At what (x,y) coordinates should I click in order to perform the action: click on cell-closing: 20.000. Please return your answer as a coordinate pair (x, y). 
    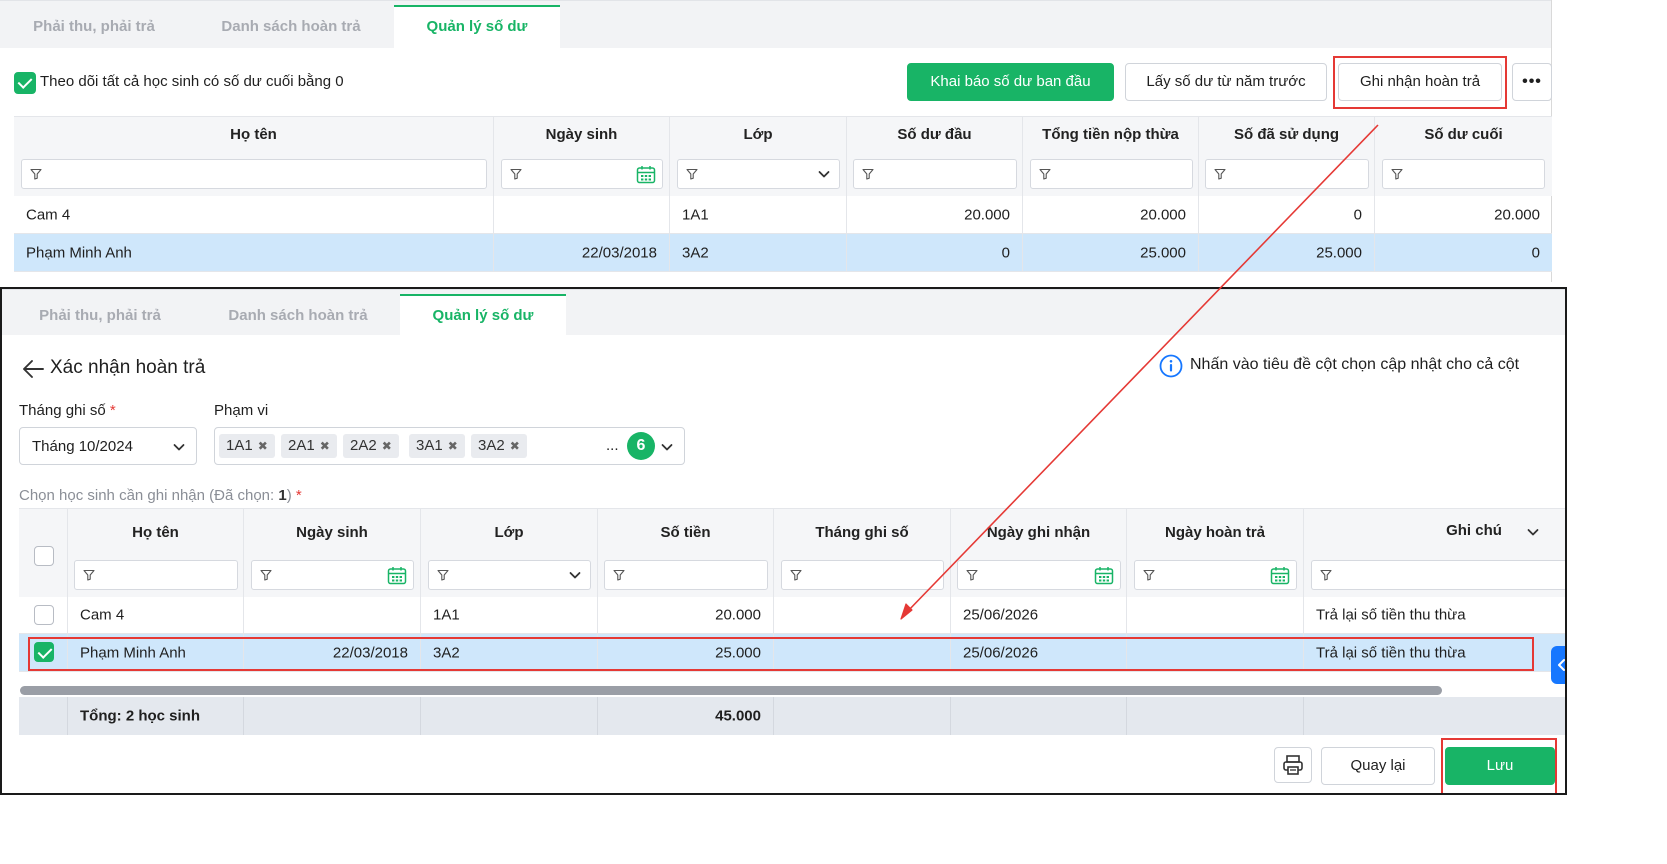
    Looking at the image, I should click on (1517, 214).